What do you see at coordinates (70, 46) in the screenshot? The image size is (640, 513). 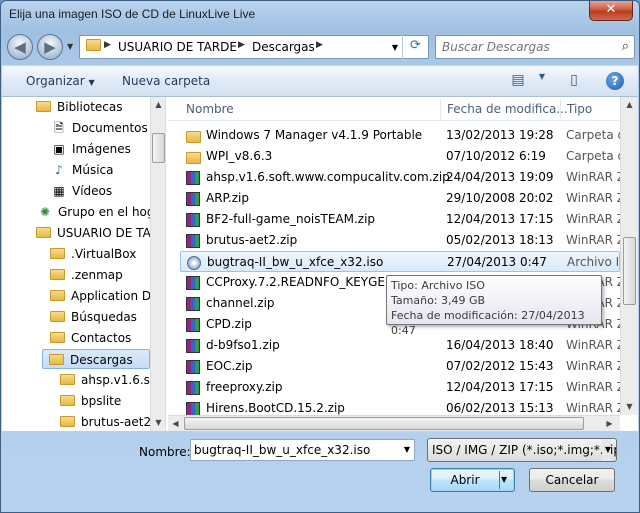 I see `recent-pages-dropdown-icon: ▼` at bounding box center [70, 46].